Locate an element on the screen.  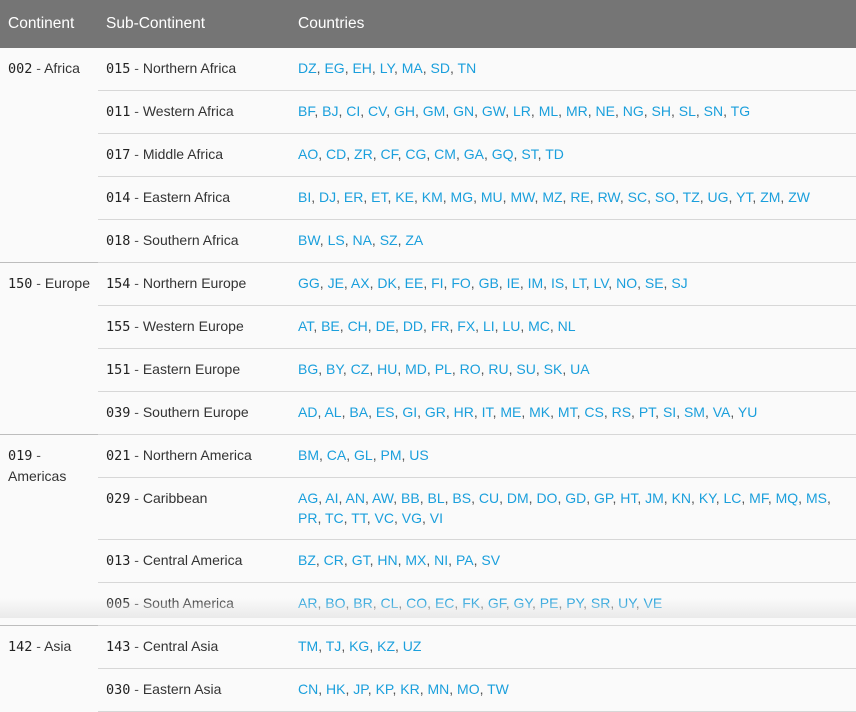
country-code-link: CF is located at coordinates (388, 154).